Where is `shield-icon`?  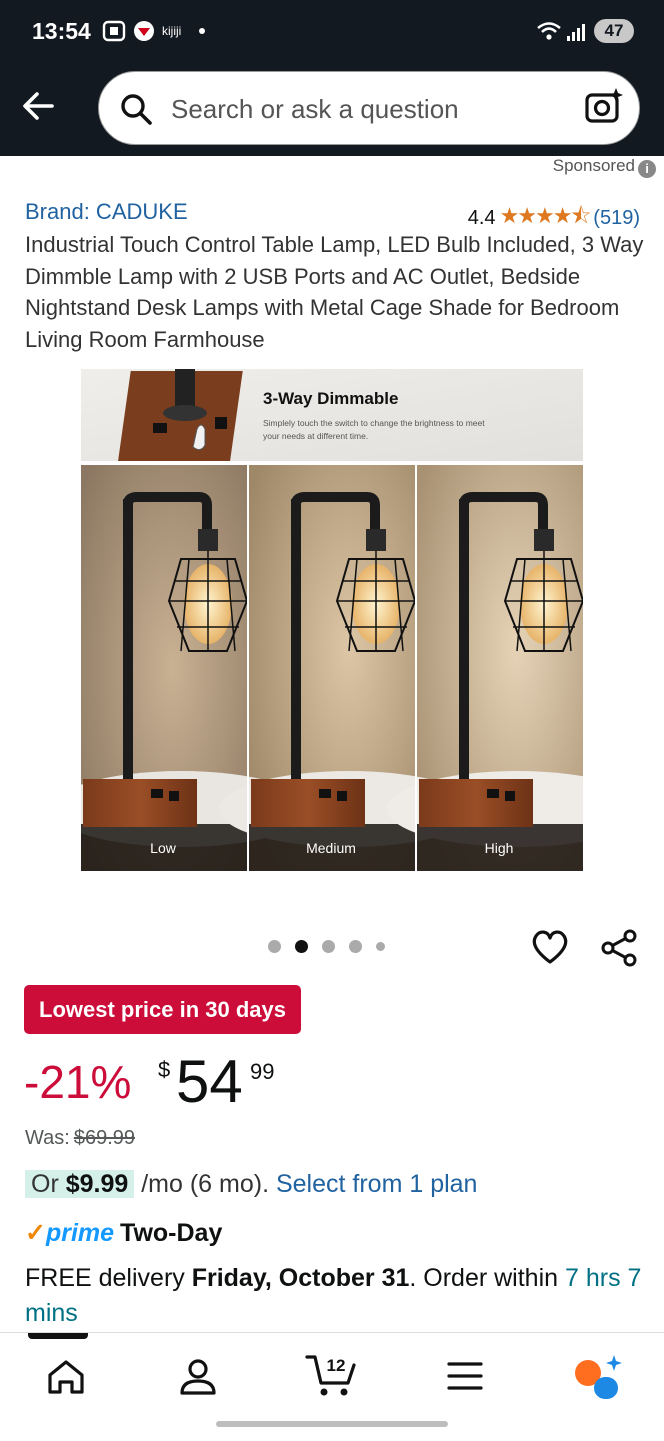
shield-icon is located at coordinates (144, 31).